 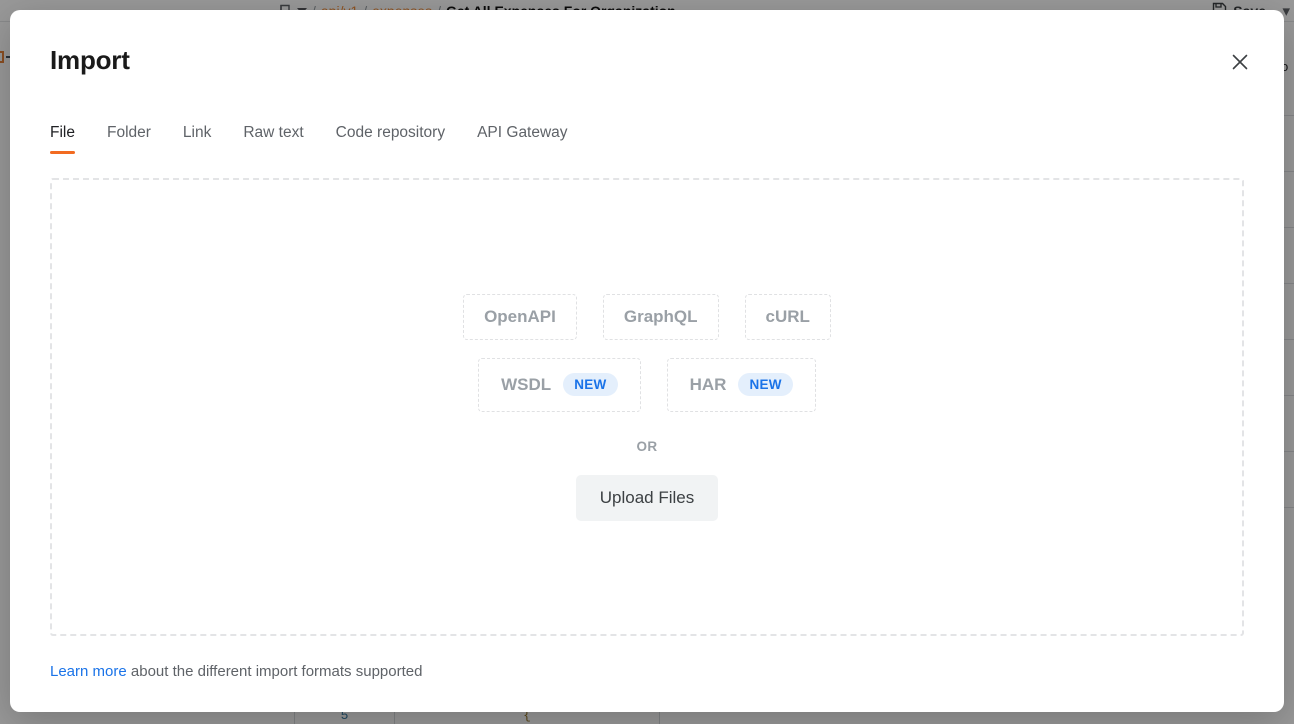 I want to click on format-chip-label: WSDL, so click(x=526, y=384).